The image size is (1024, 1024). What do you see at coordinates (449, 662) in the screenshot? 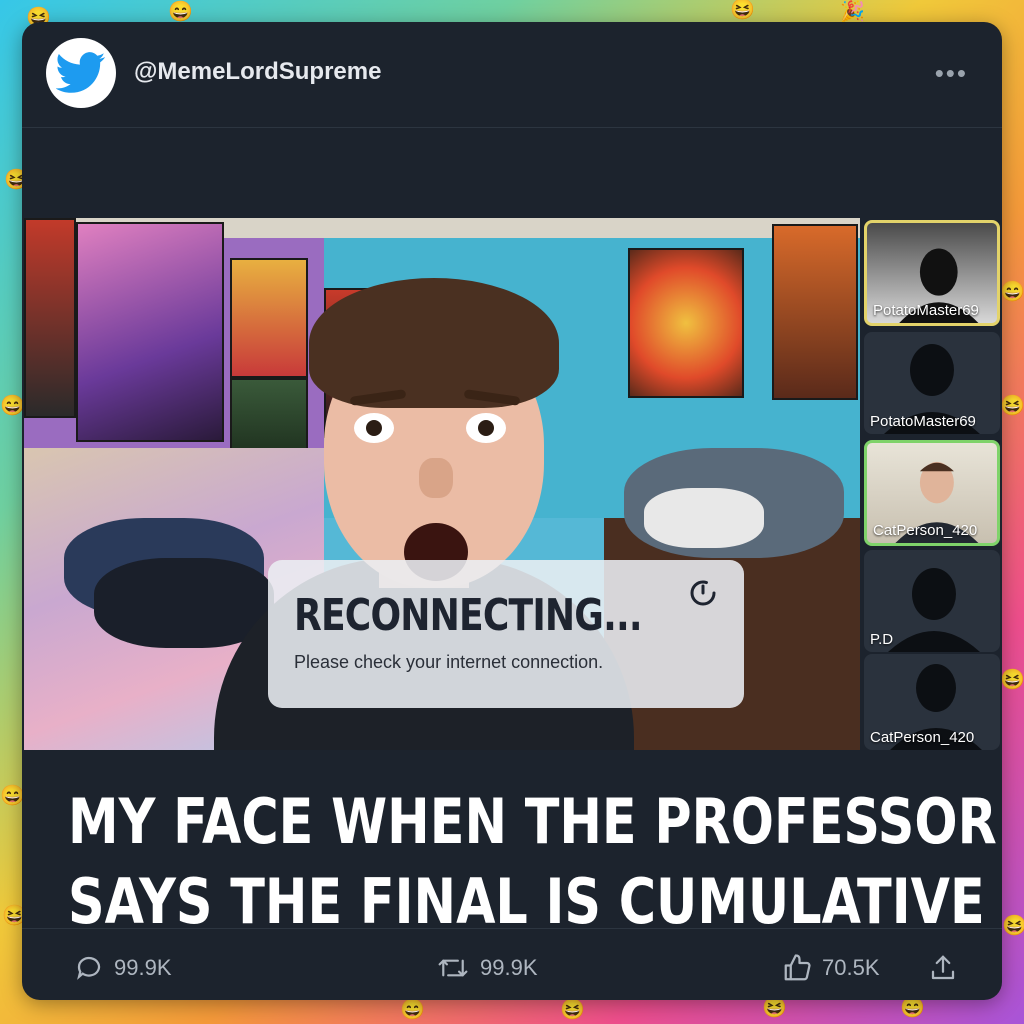
I see `reconnecting-message: Please check your internet connection.` at bounding box center [449, 662].